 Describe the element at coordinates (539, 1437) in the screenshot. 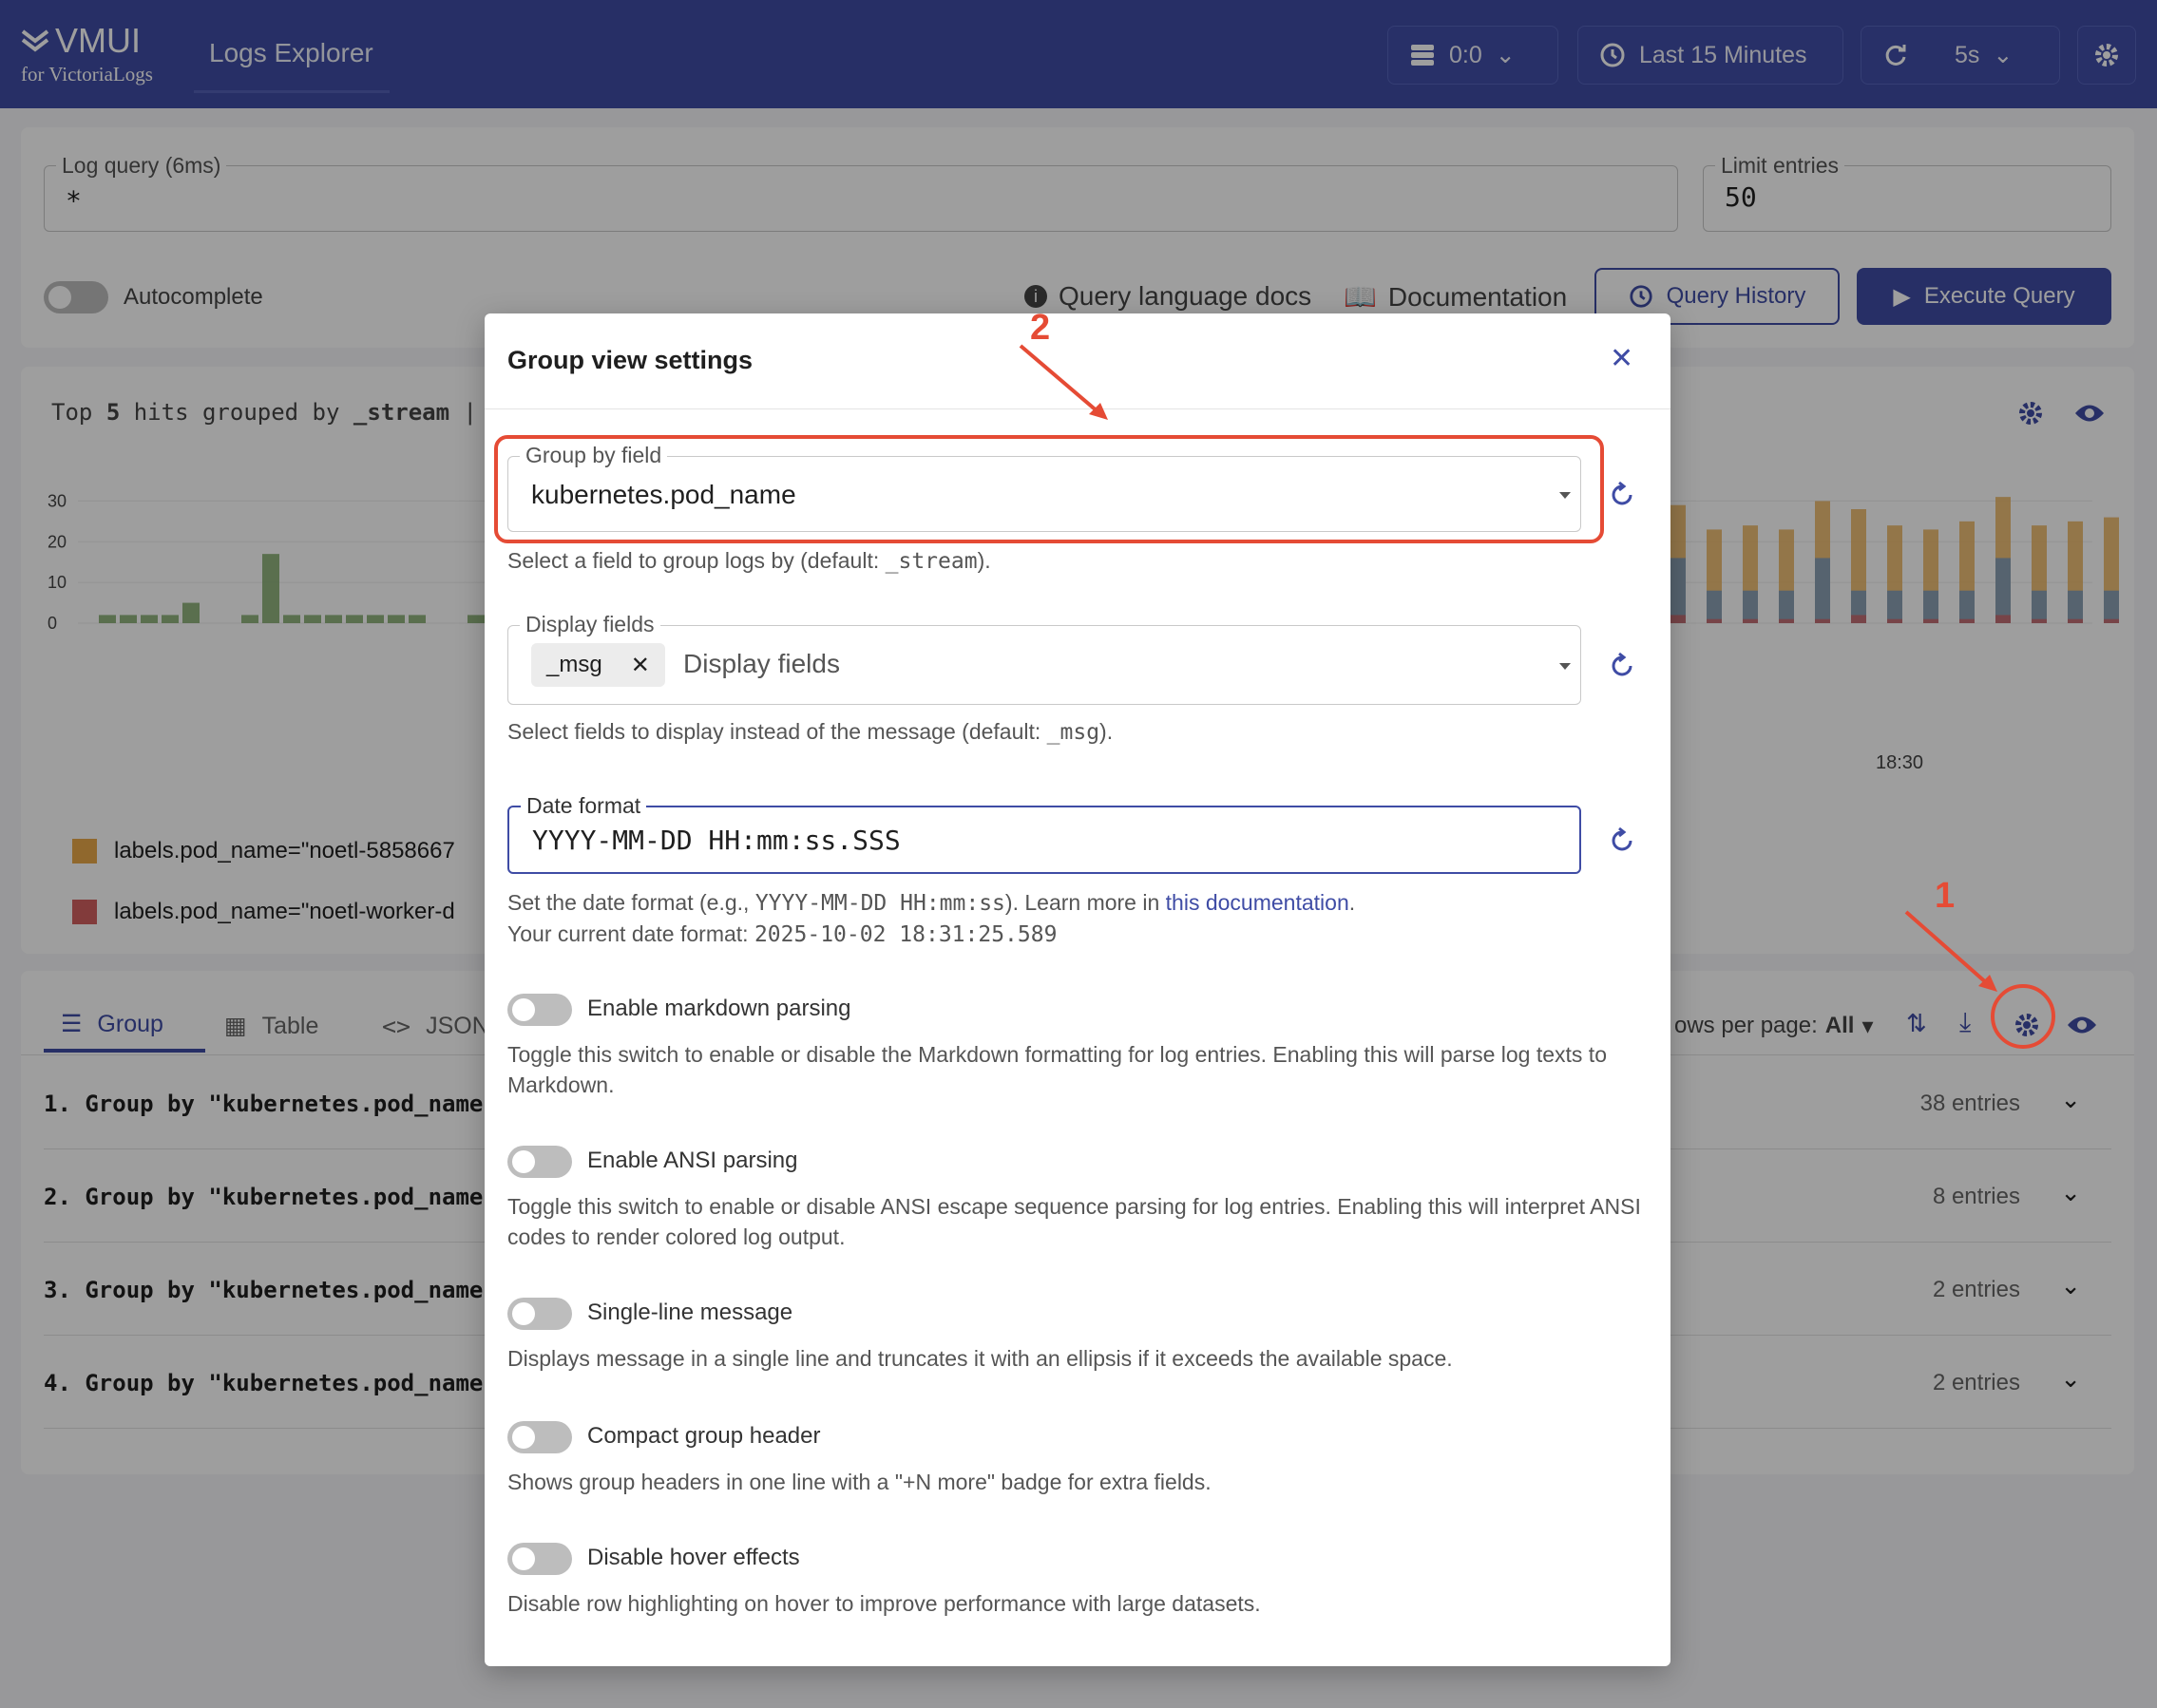

I see `compact-header-toggle` at that location.